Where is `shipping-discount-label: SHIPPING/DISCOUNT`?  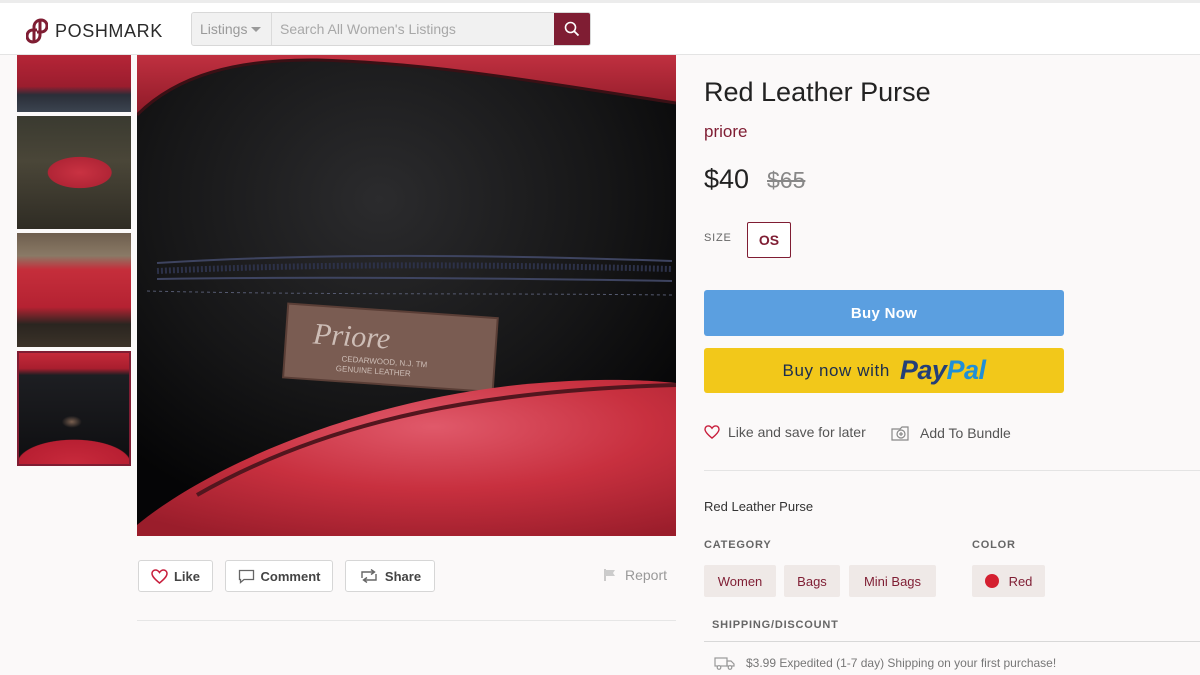
shipping-discount-label: SHIPPING/DISCOUNT is located at coordinates (775, 625).